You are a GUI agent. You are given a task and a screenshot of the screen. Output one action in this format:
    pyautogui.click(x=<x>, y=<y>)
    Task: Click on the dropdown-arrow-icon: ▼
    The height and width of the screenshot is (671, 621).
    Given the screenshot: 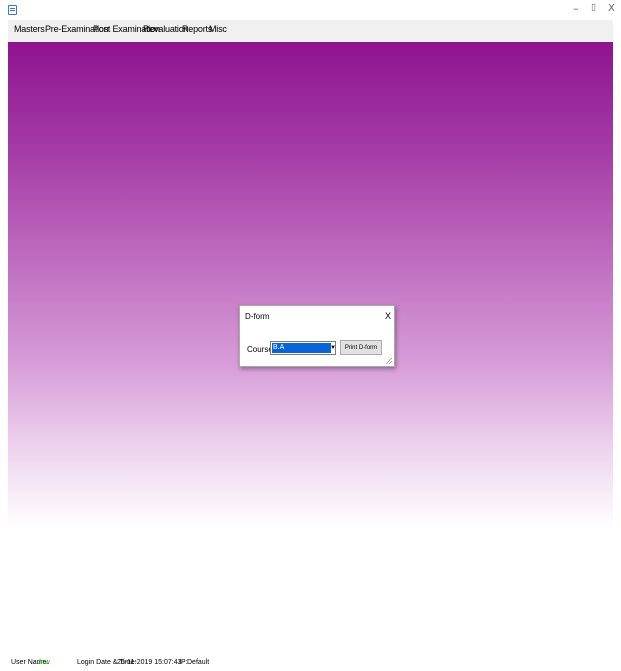 What is the action you would take?
    pyautogui.click(x=333, y=348)
    